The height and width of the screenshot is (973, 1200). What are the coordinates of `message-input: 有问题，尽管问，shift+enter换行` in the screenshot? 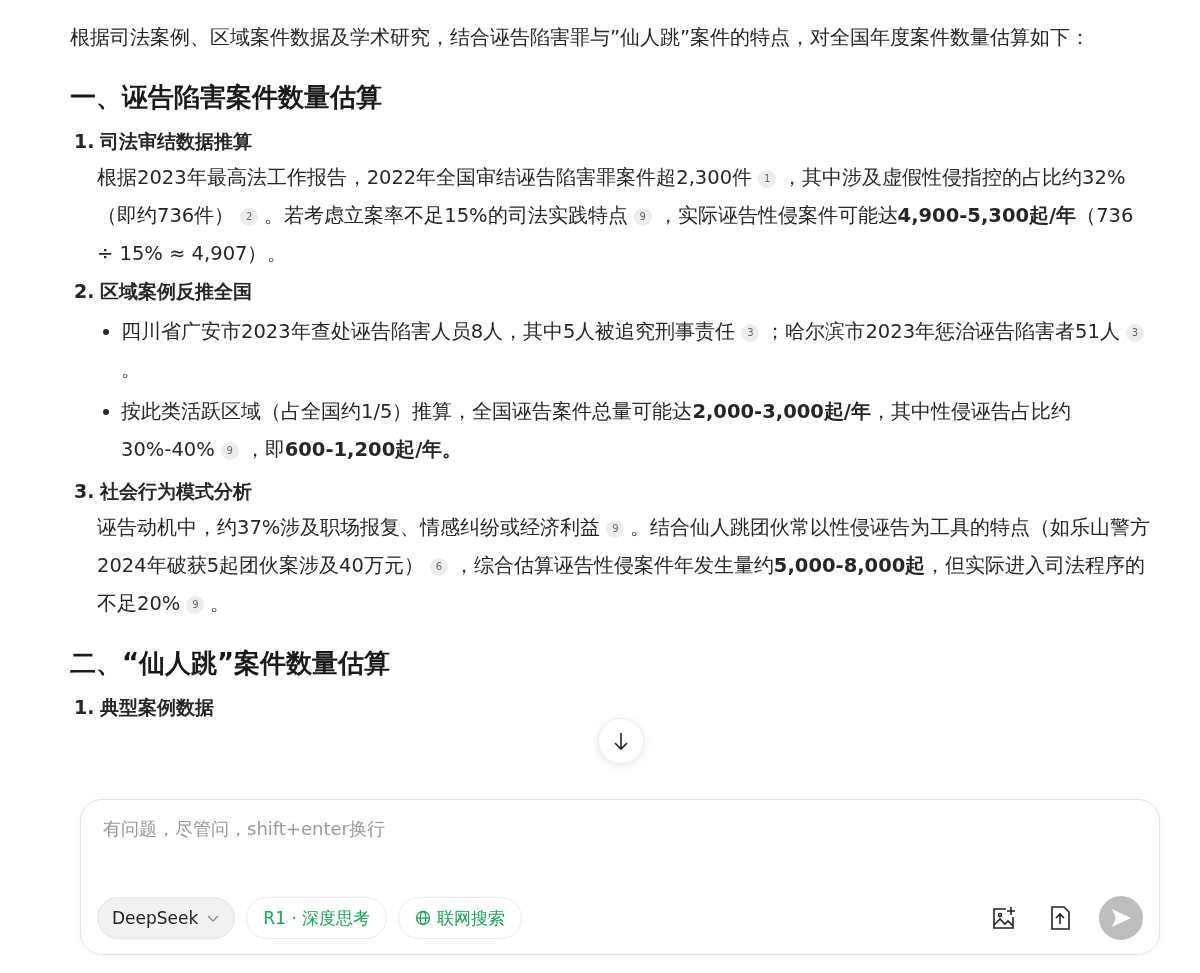 It's located at (620, 828).